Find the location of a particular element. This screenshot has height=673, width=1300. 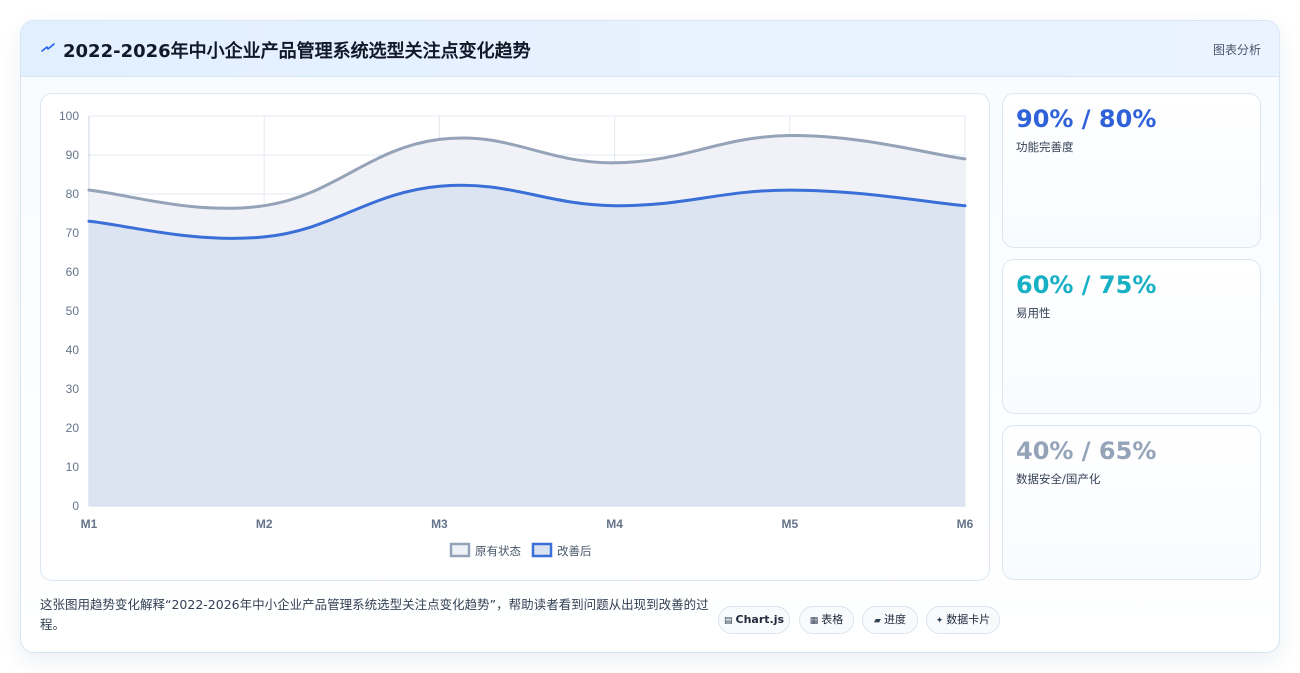

y-tick-label: 20 is located at coordinates (73, 428).